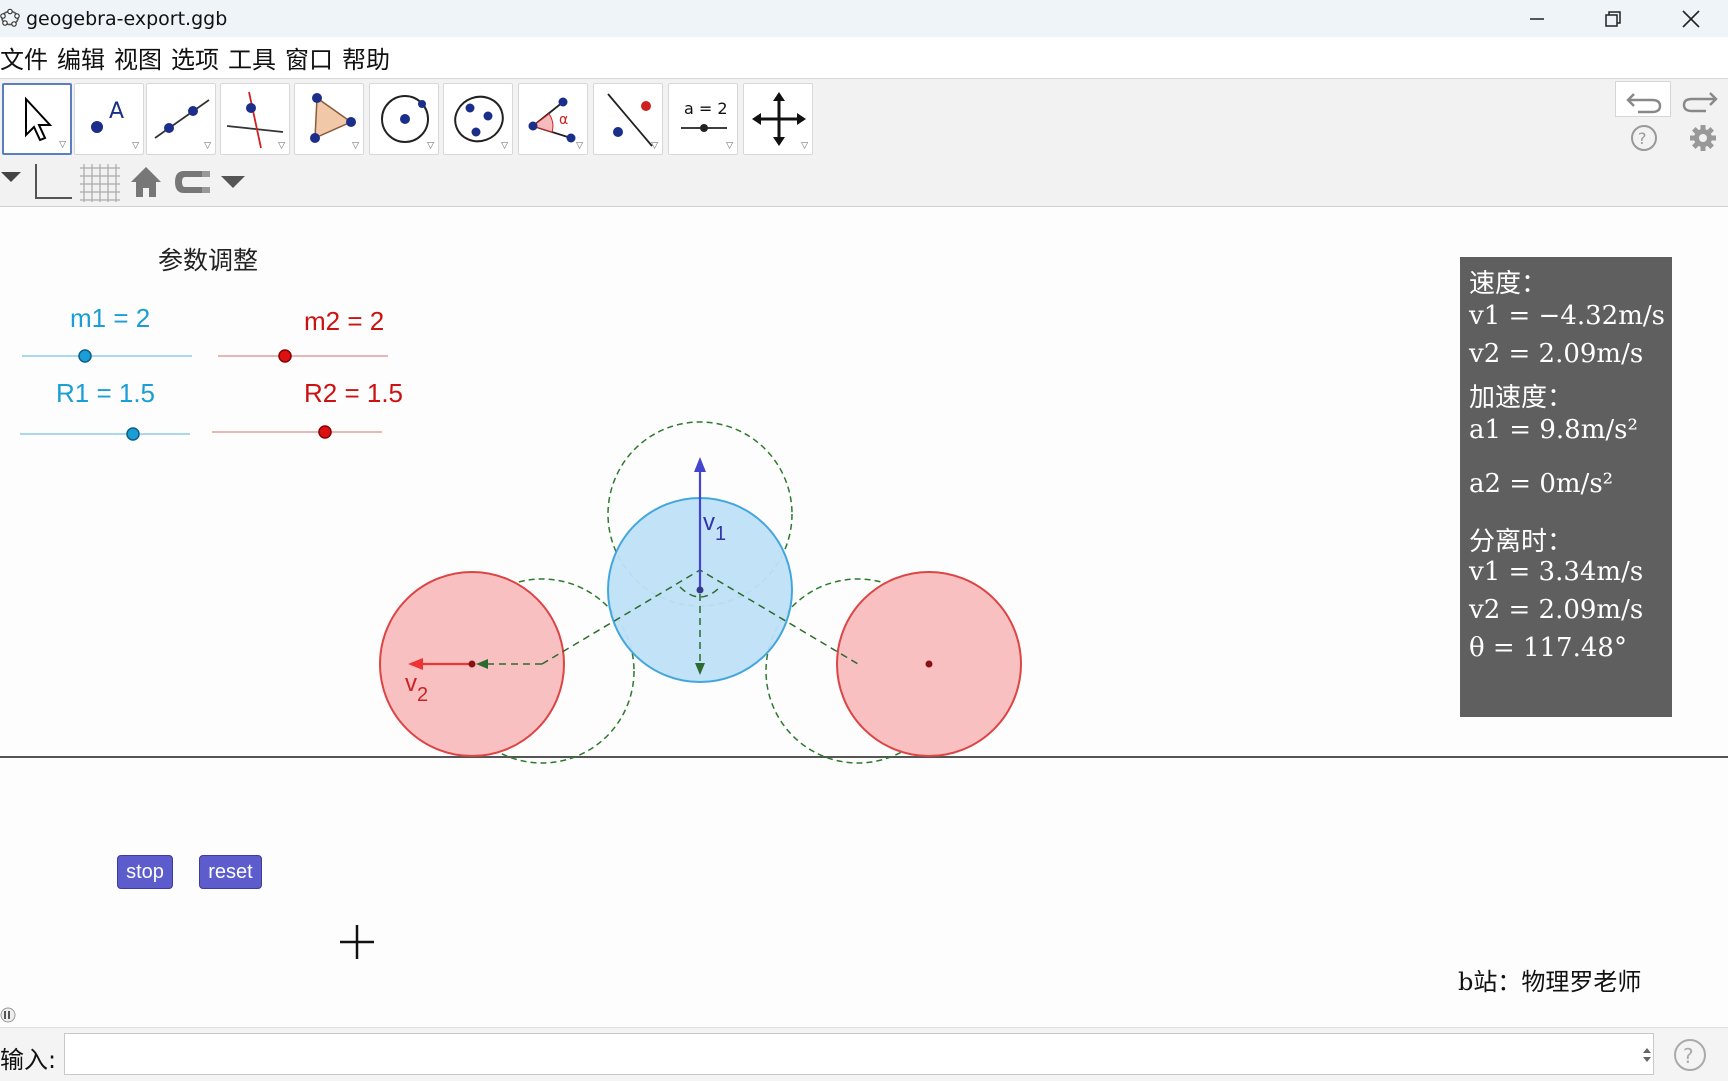 The width and height of the screenshot is (1728, 1081). Describe the element at coordinates (864, 57) in the screenshot. I see `menu-bar: 文件 编辑 视图 选项 工具 窗口 帮助` at that location.